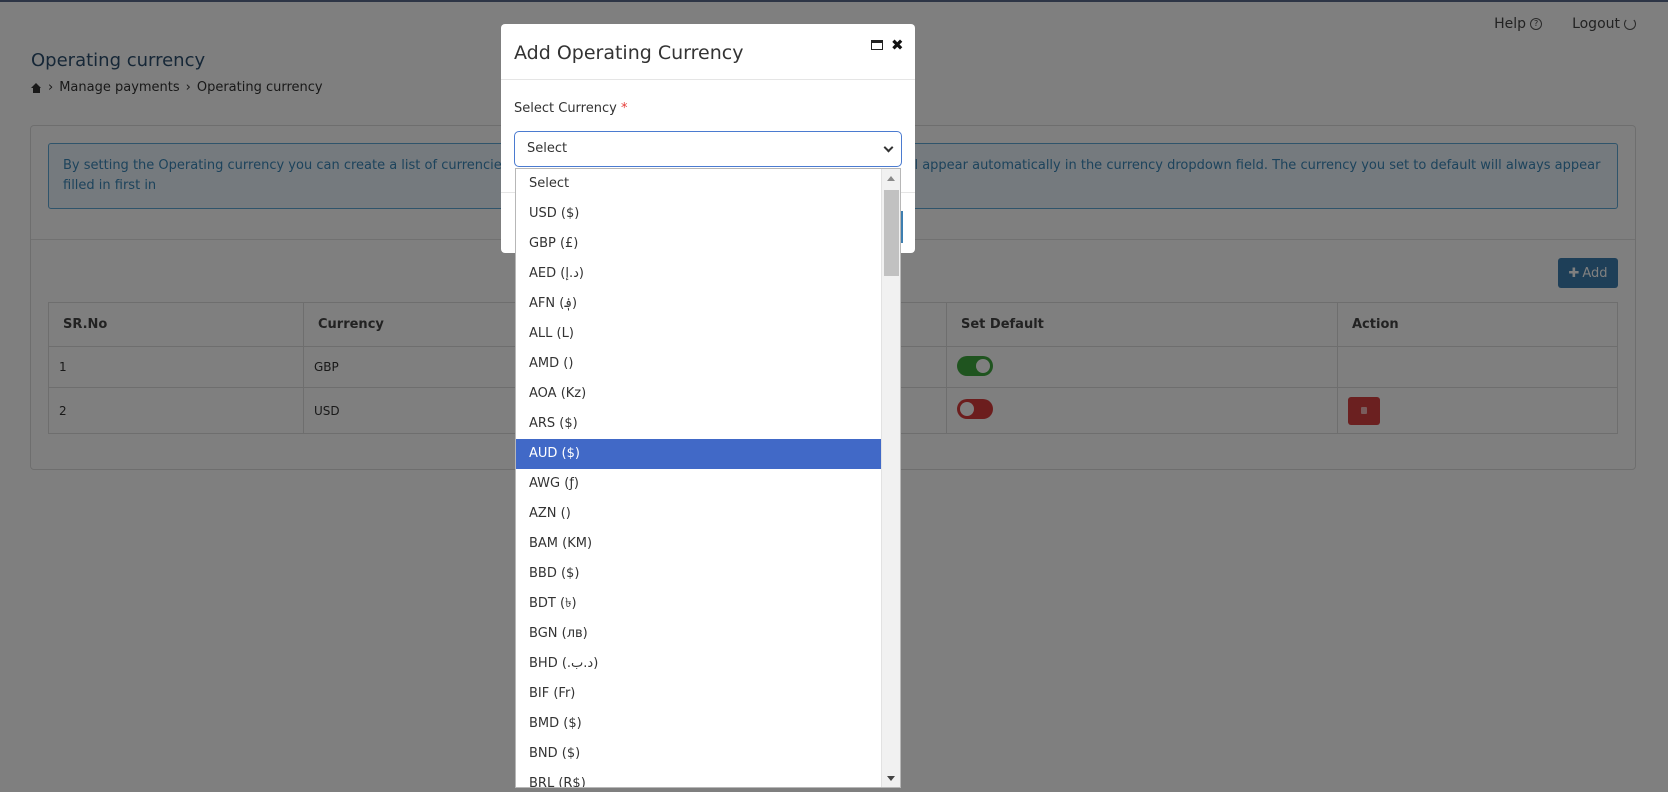  I want to click on select-currency-label: Select Currency *, so click(570, 108).